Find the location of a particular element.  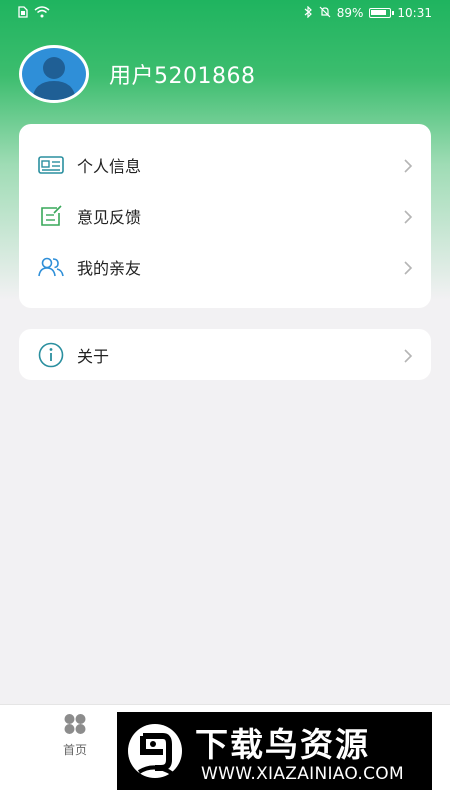

status-bar: 89% 10:31 is located at coordinates (225, 13).